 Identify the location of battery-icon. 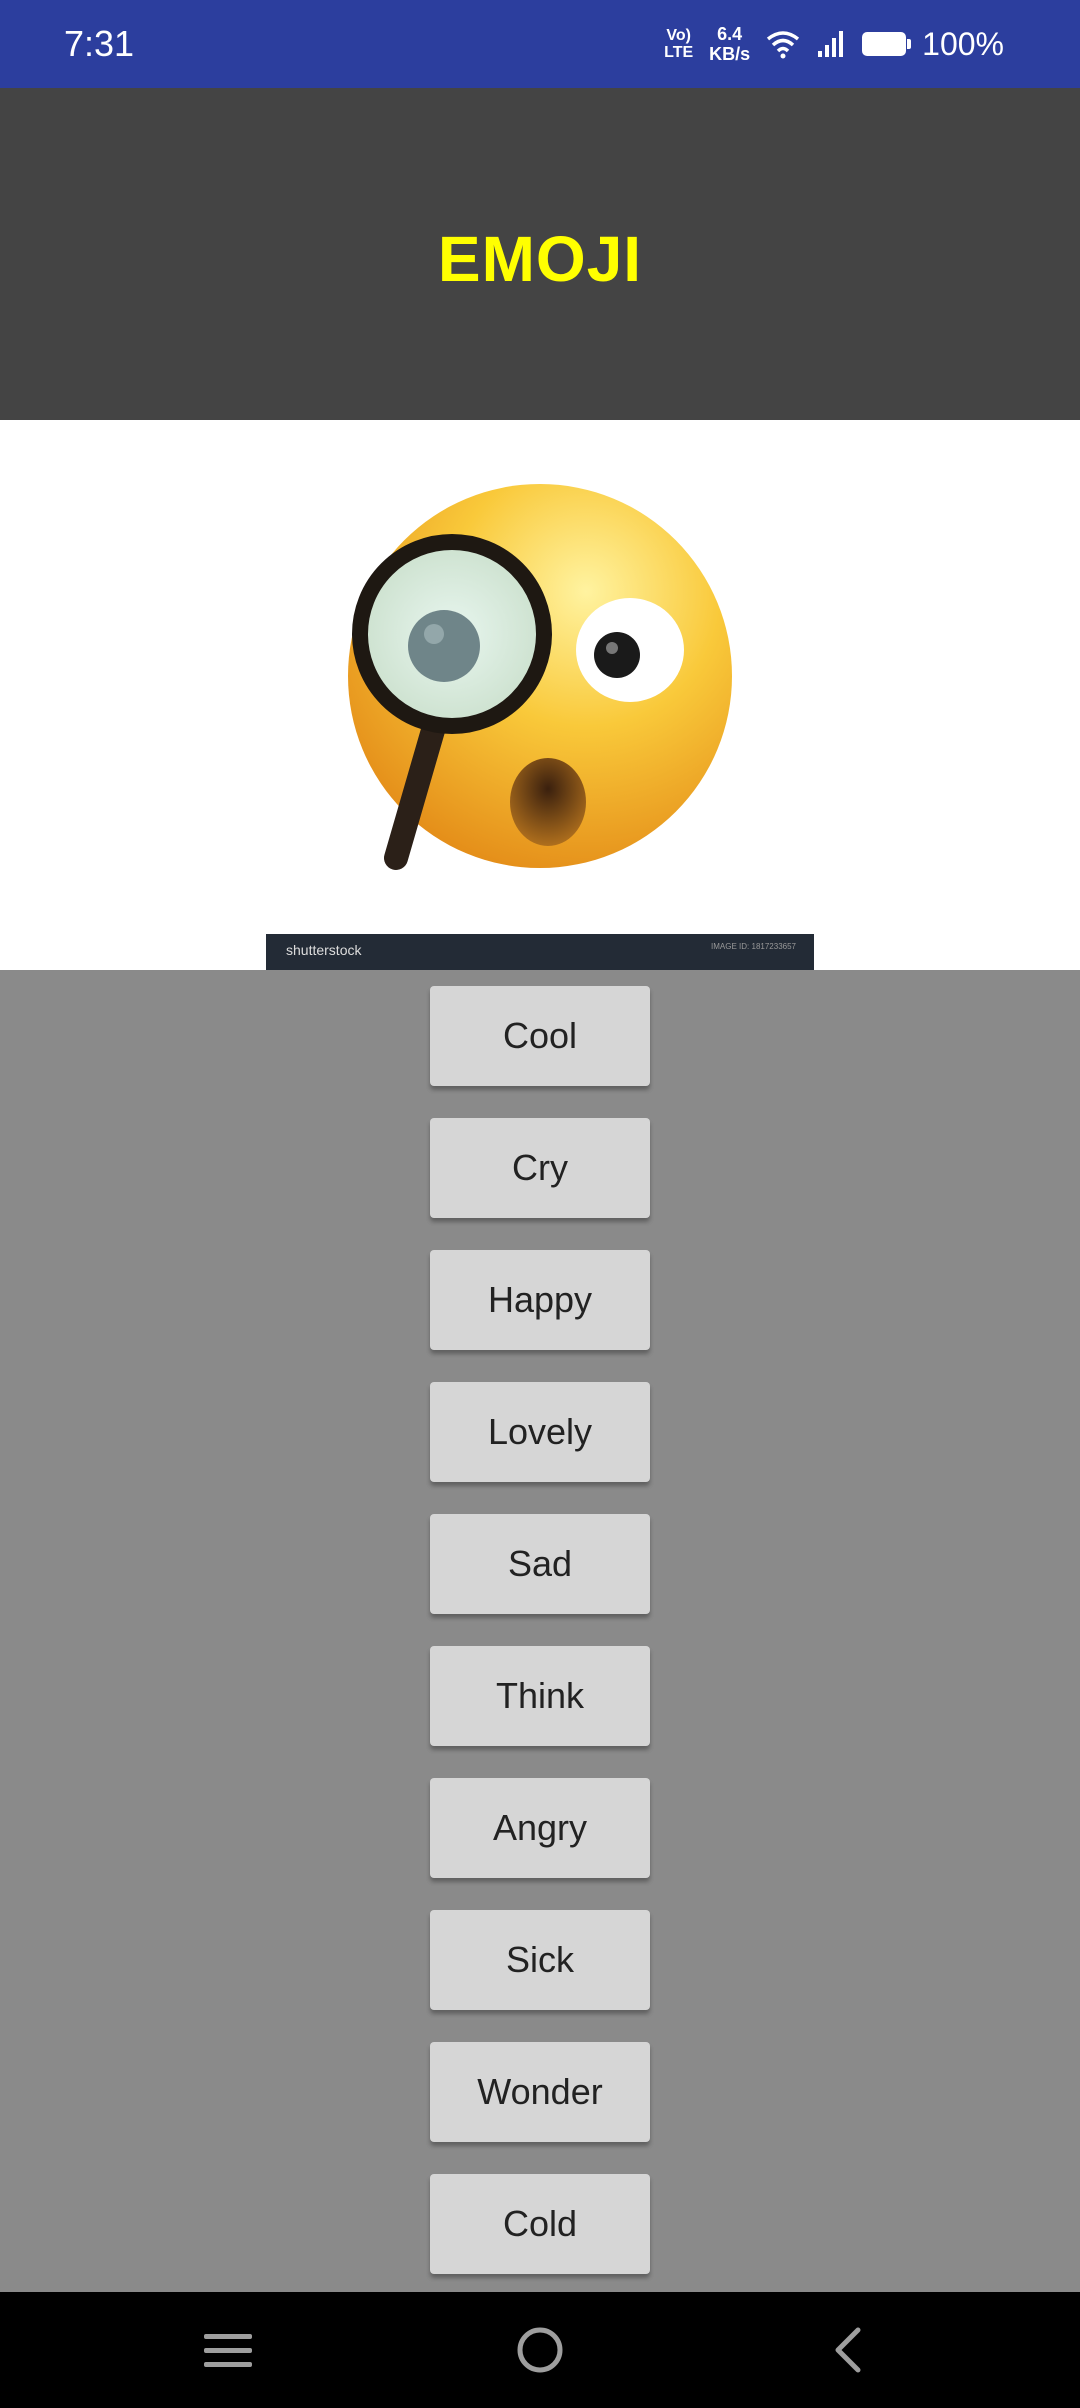
(887, 44).